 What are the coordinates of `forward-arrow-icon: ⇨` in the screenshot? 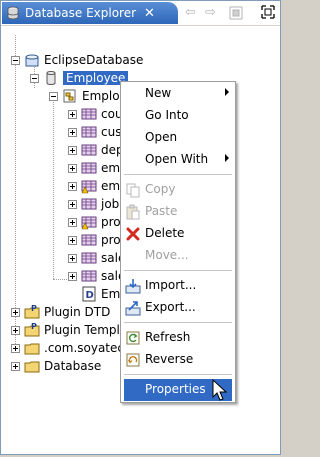 It's located at (210, 12).